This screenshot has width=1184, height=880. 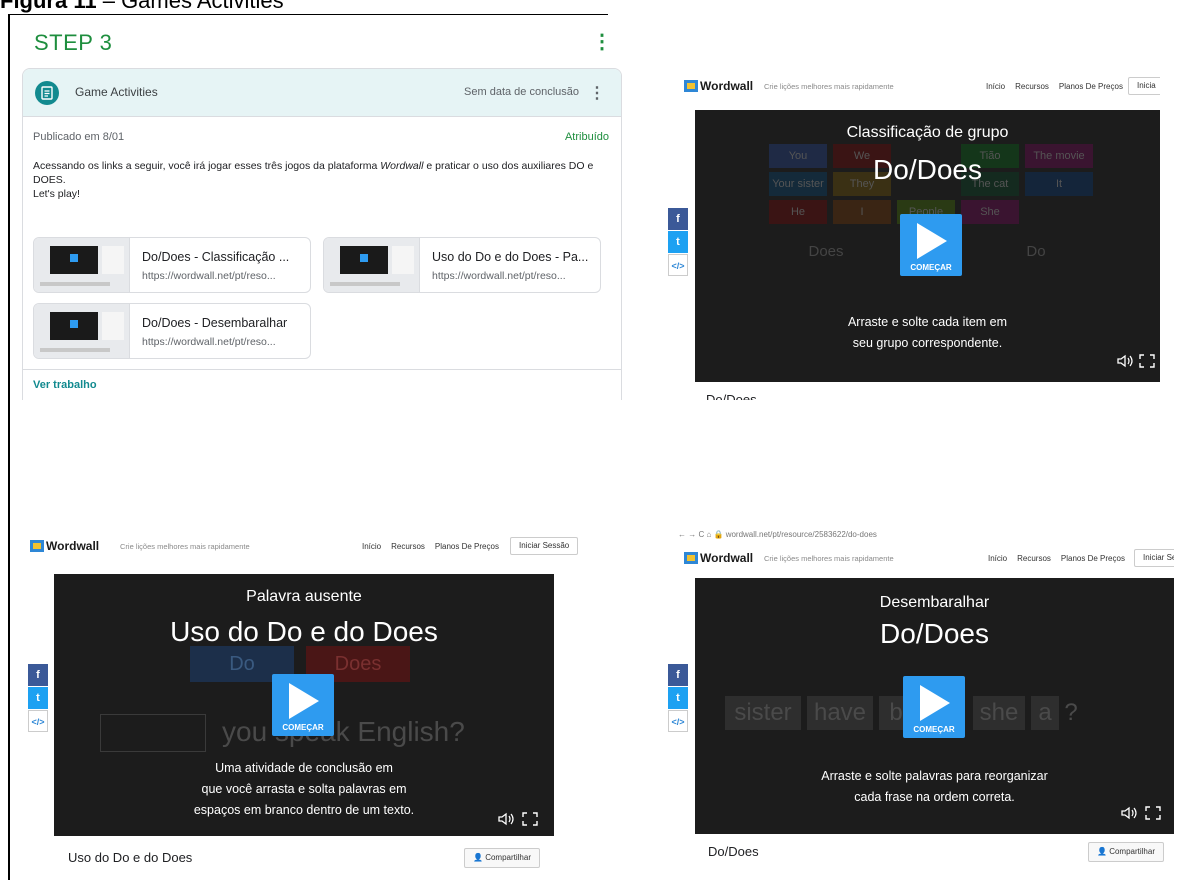 What do you see at coordinates (927, 132) in the screenshot?
I see `game-type: Classificação de grupo` at bounding box center [927, 132].